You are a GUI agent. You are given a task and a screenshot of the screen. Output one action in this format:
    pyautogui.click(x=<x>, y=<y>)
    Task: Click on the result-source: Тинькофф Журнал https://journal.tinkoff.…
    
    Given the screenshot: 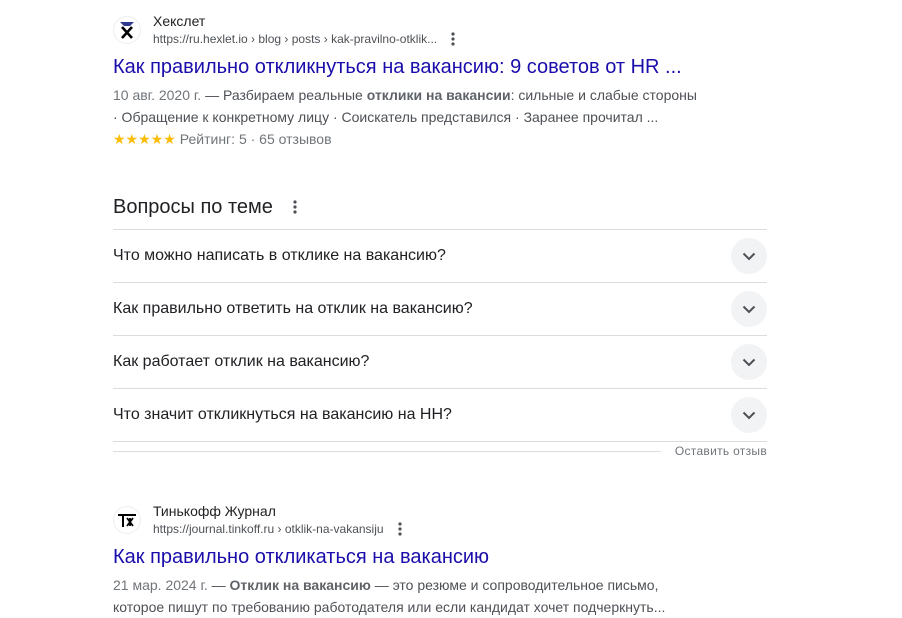 What is the action you would take?
    pyautogui.click(x=423, y=520)
    